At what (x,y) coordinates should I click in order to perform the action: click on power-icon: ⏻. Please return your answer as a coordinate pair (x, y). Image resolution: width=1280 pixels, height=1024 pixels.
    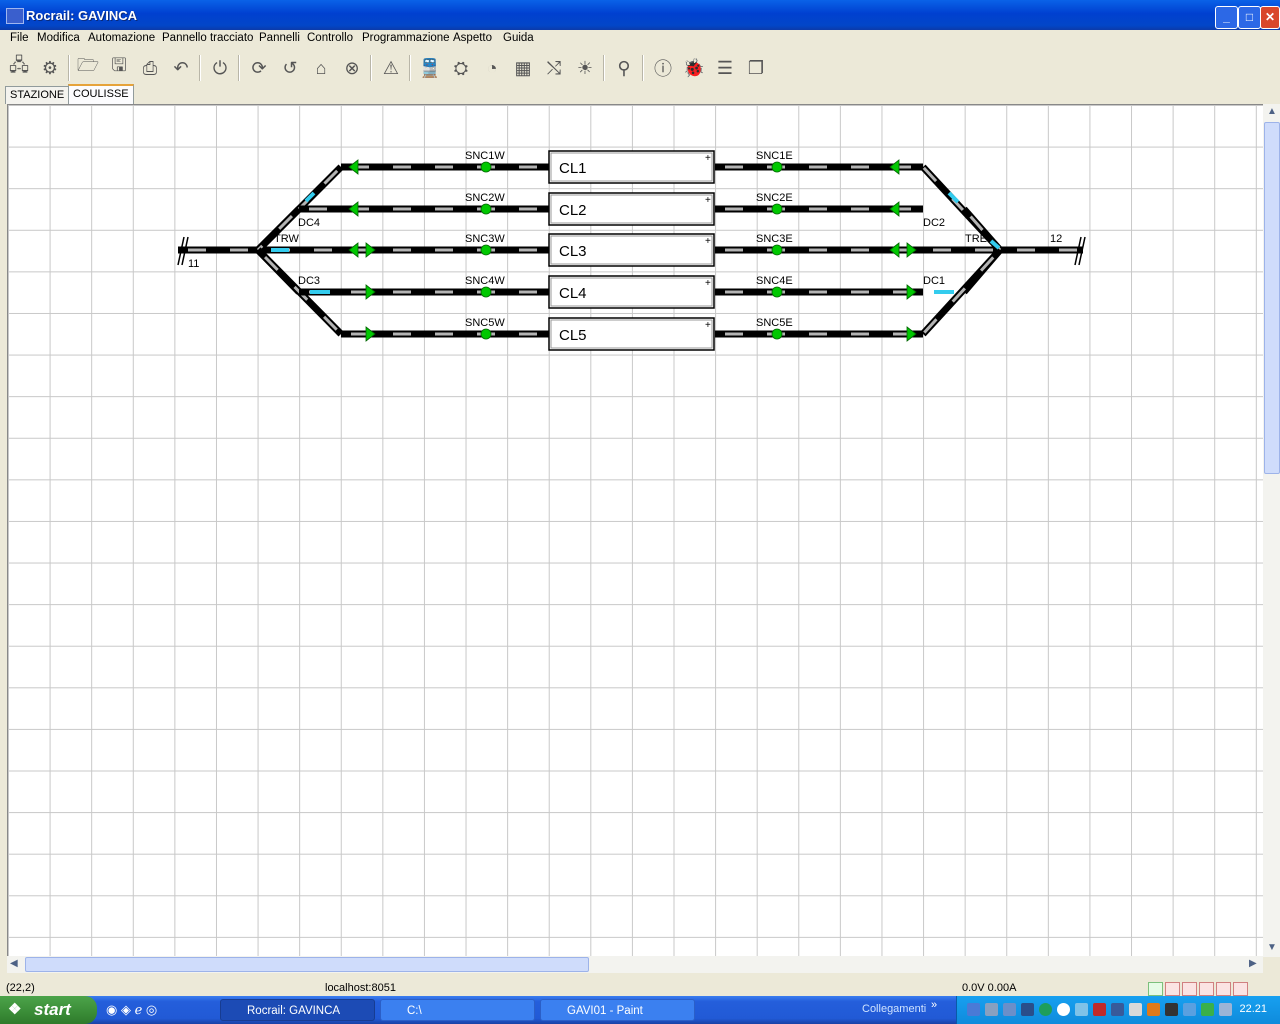
    Looking at the image, I should click on (220, 68).